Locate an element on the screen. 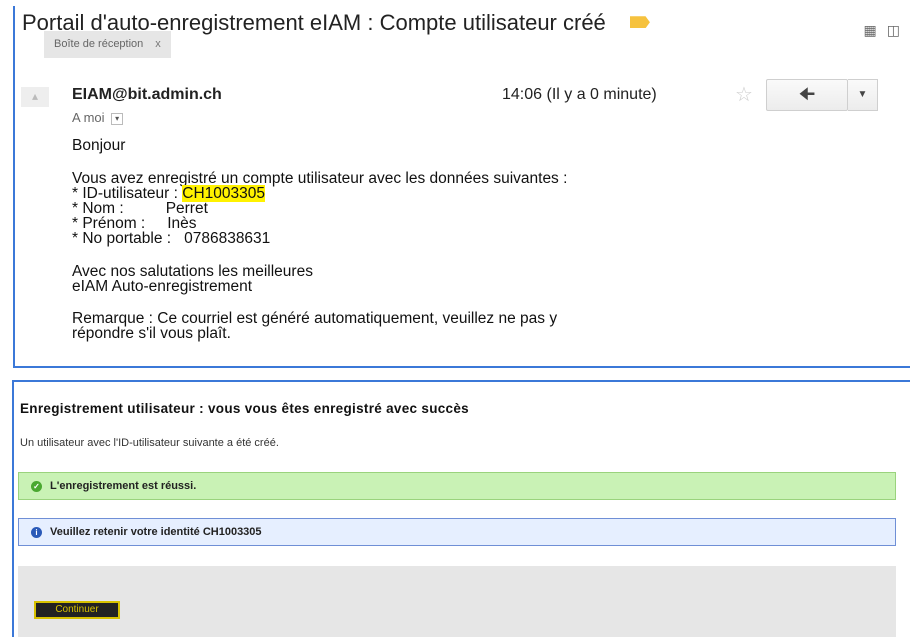  reply-button: 🠈 is located at coordinates (807, 95).